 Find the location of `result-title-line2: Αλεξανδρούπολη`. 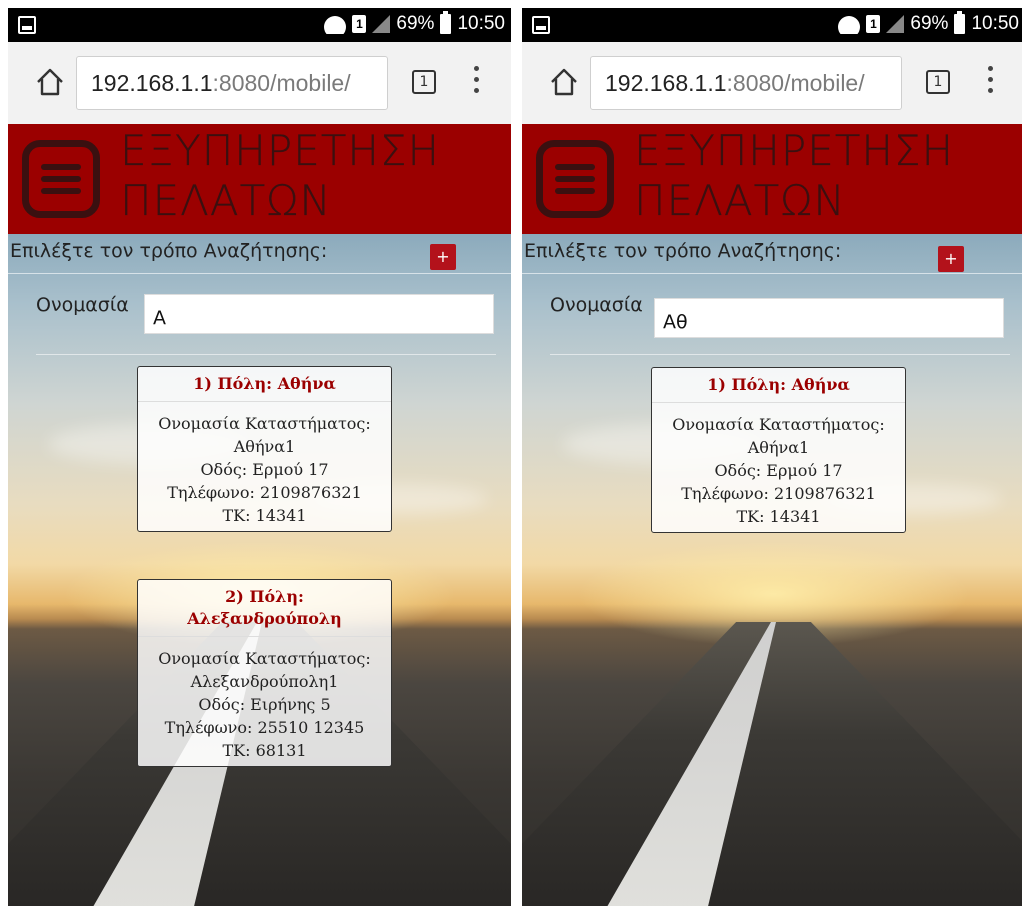

result-title-line2: Αλεξανδρούπολη is located at coordinates (264, 618).